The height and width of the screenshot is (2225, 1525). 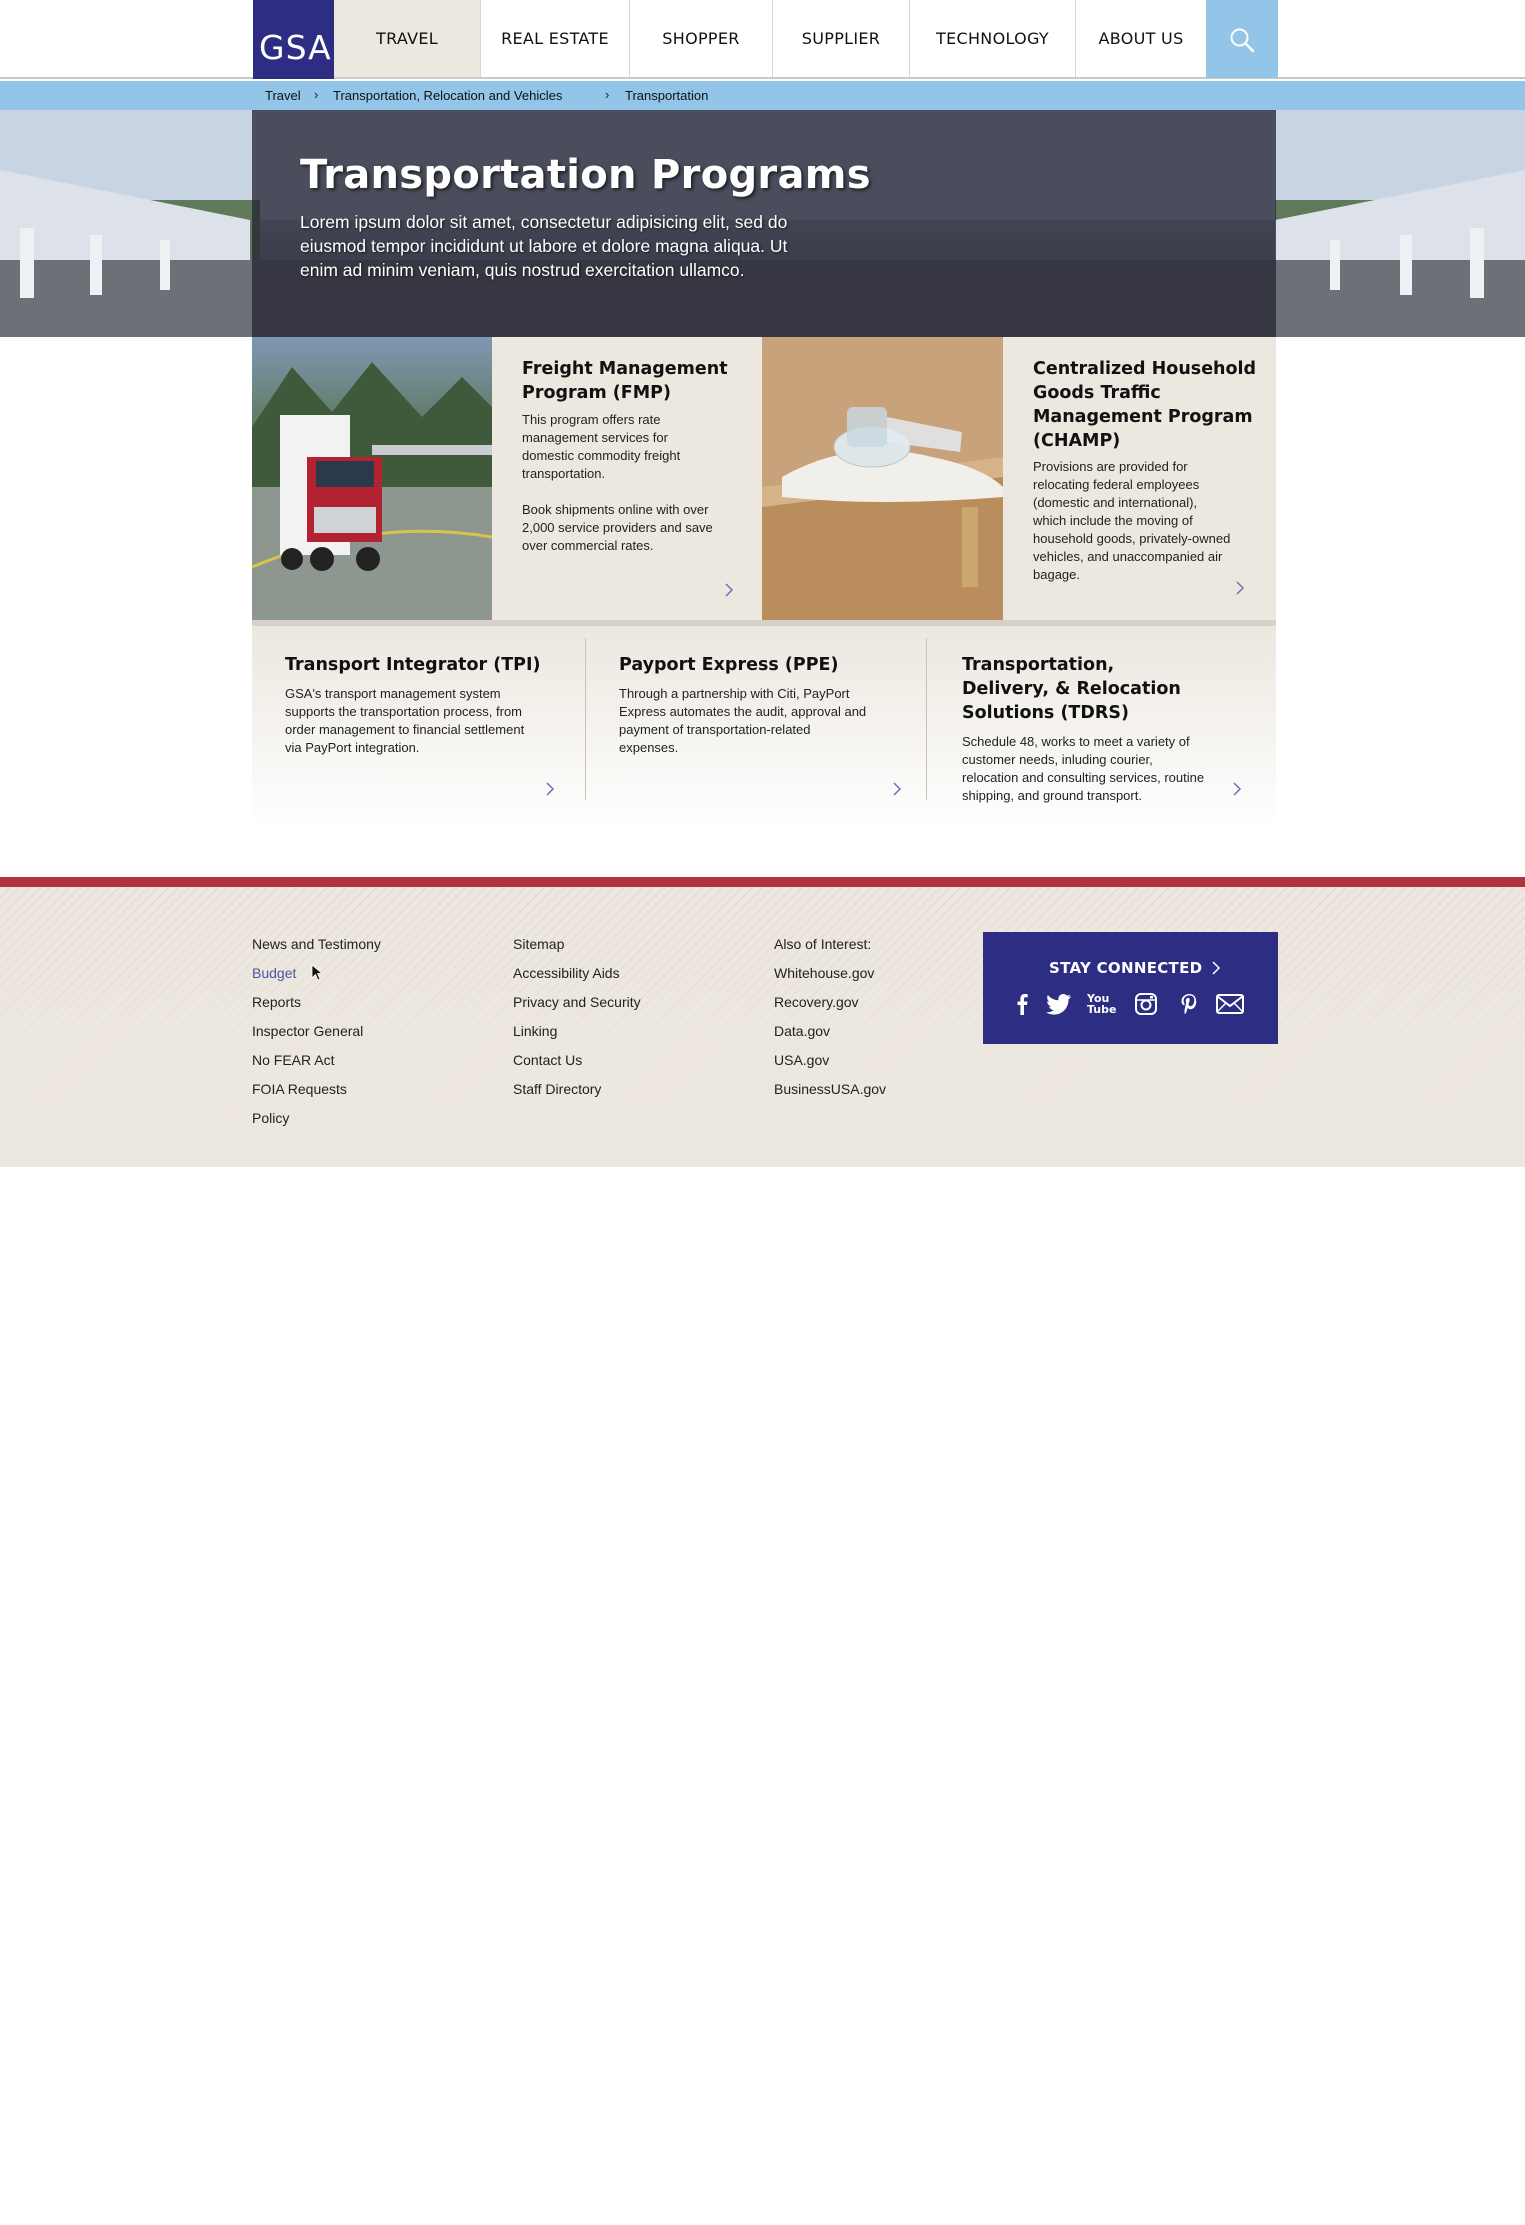 I want to click on footer-link-inspector-general: Inspector General, so click(x=316, y=1031).